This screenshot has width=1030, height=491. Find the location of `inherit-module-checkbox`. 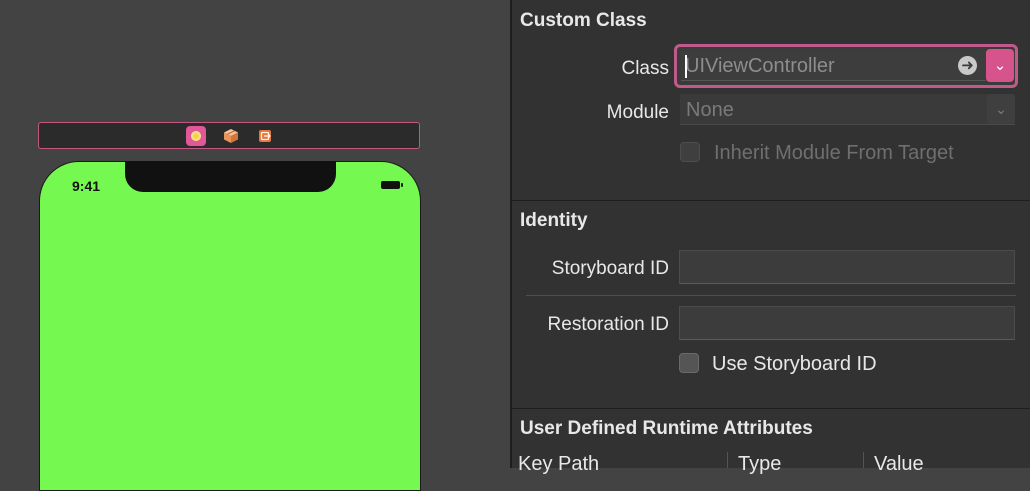

inherit-module-checkbox is located at coordinates (690, 152).